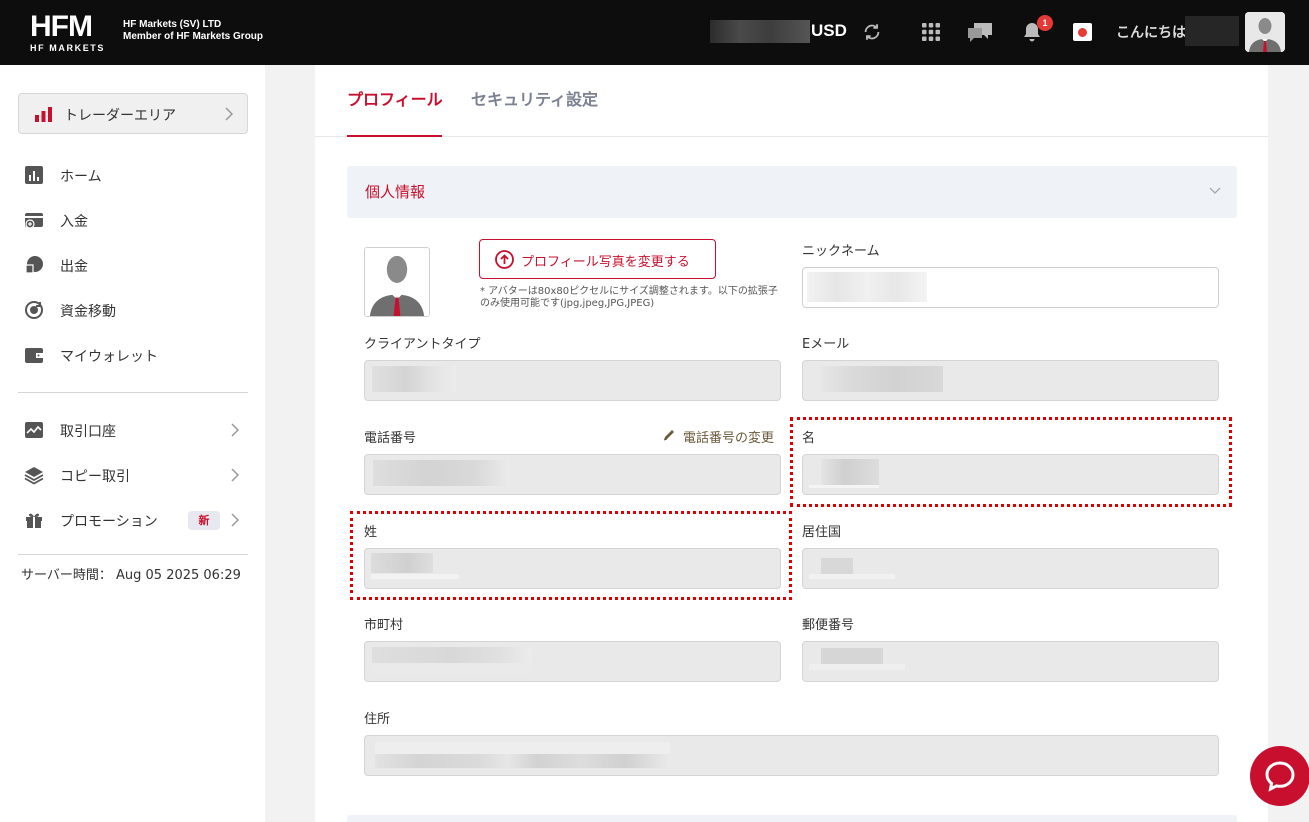 The height and width of the screenshot is (822, 1309). I want to click on sidebar-item-label: 取引口座, so click(88, 432).